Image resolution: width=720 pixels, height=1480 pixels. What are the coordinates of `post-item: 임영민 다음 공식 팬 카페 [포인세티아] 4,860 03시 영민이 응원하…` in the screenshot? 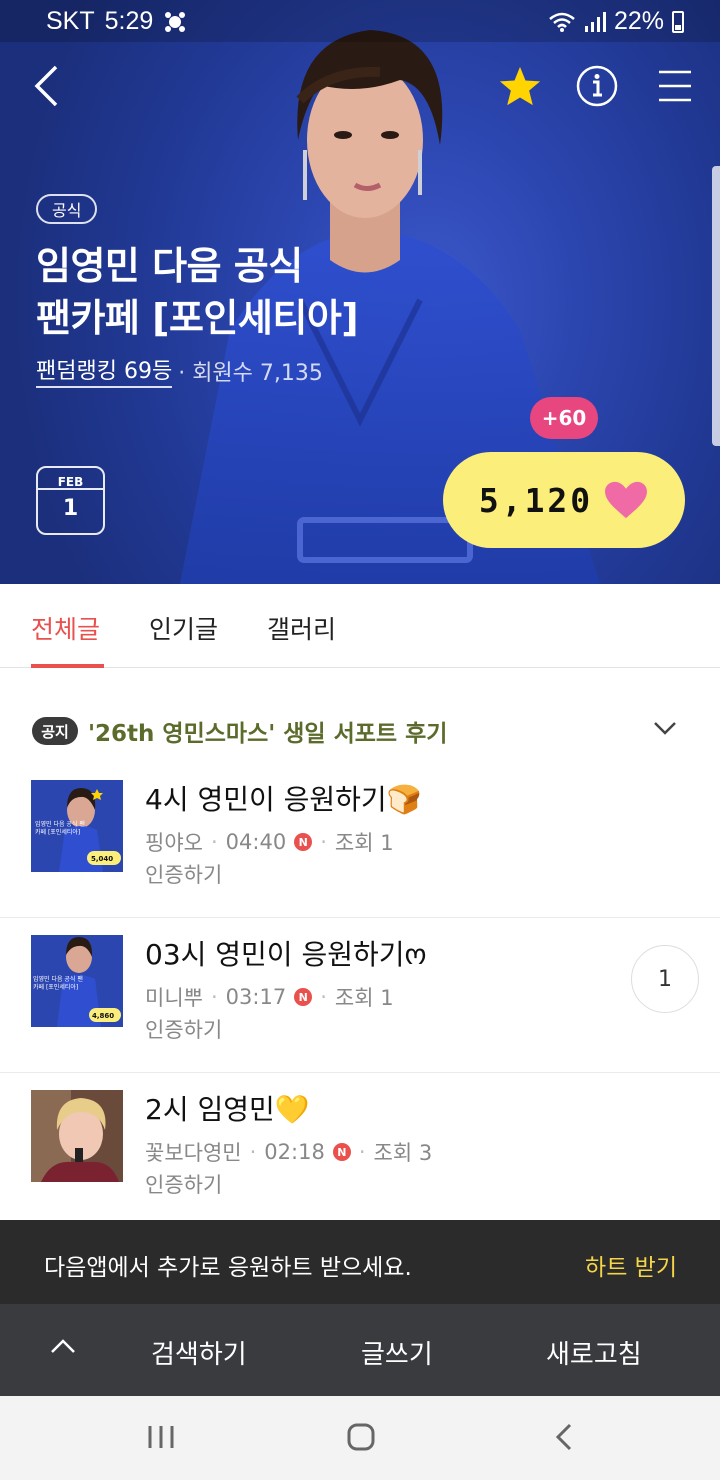 It's located at (360, 995).